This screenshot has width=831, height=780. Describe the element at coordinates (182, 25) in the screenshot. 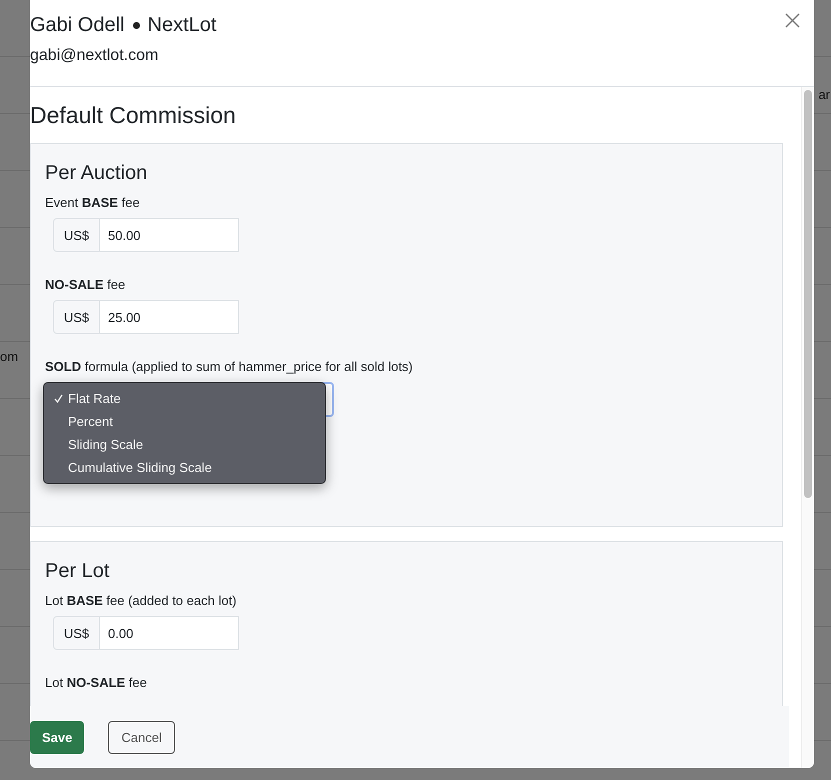

I see `organization-name: NextLot` at that location.